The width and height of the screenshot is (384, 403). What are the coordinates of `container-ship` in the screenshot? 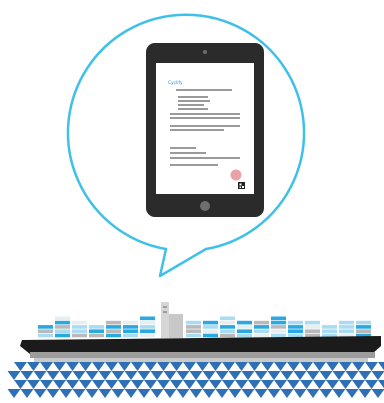 It's located at (200, 332).